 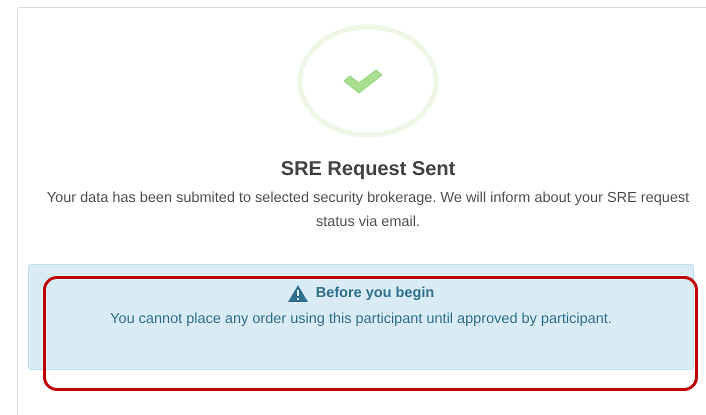 What do you see at coordinates (368, 210) in the screenshot?
I see `status-message: Your data has been submited to selected security brokerage. We will inform about your SRE request status via email.` at bounding box center [368, 210].